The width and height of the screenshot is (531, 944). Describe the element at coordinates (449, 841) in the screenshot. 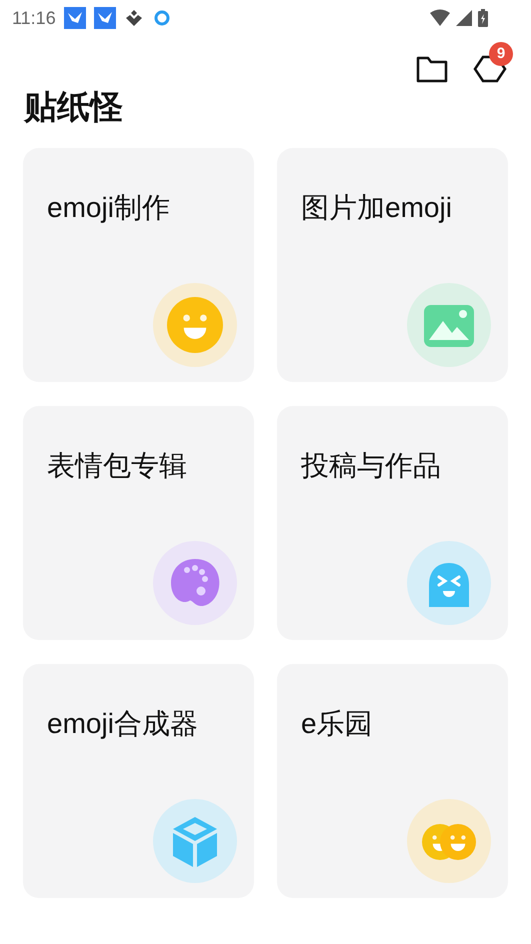

I see `smileys-icon` at that location.